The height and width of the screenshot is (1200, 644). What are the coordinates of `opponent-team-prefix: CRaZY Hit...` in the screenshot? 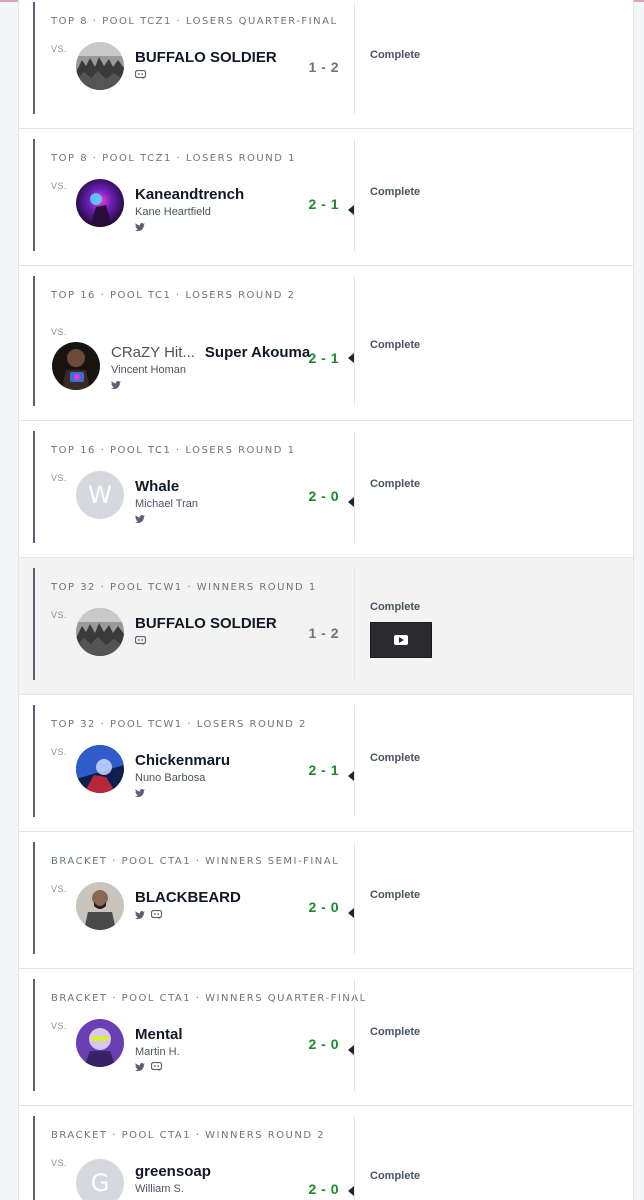 It's located at (153, 352).